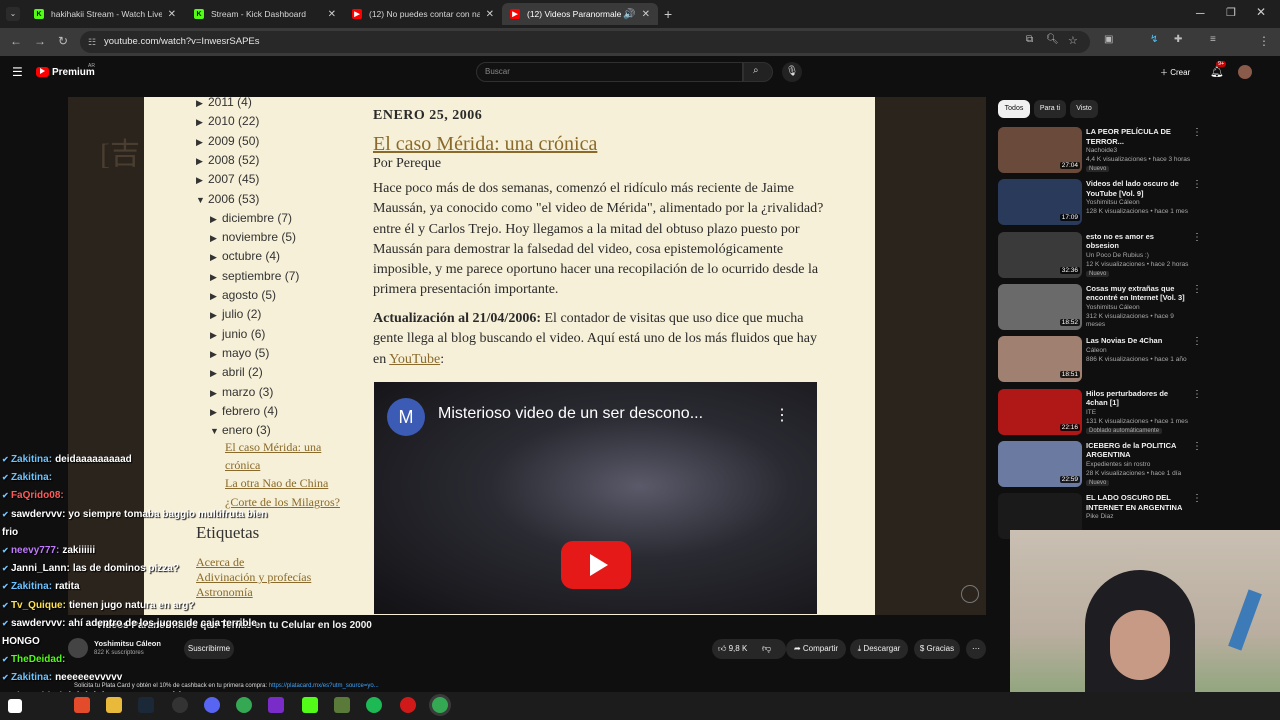 This screenshot has height=720, width=1280. What do you see at coordinates (234, 334) in the screenshot?
I see `archive-label: junio` at bounding box center [234, 334].